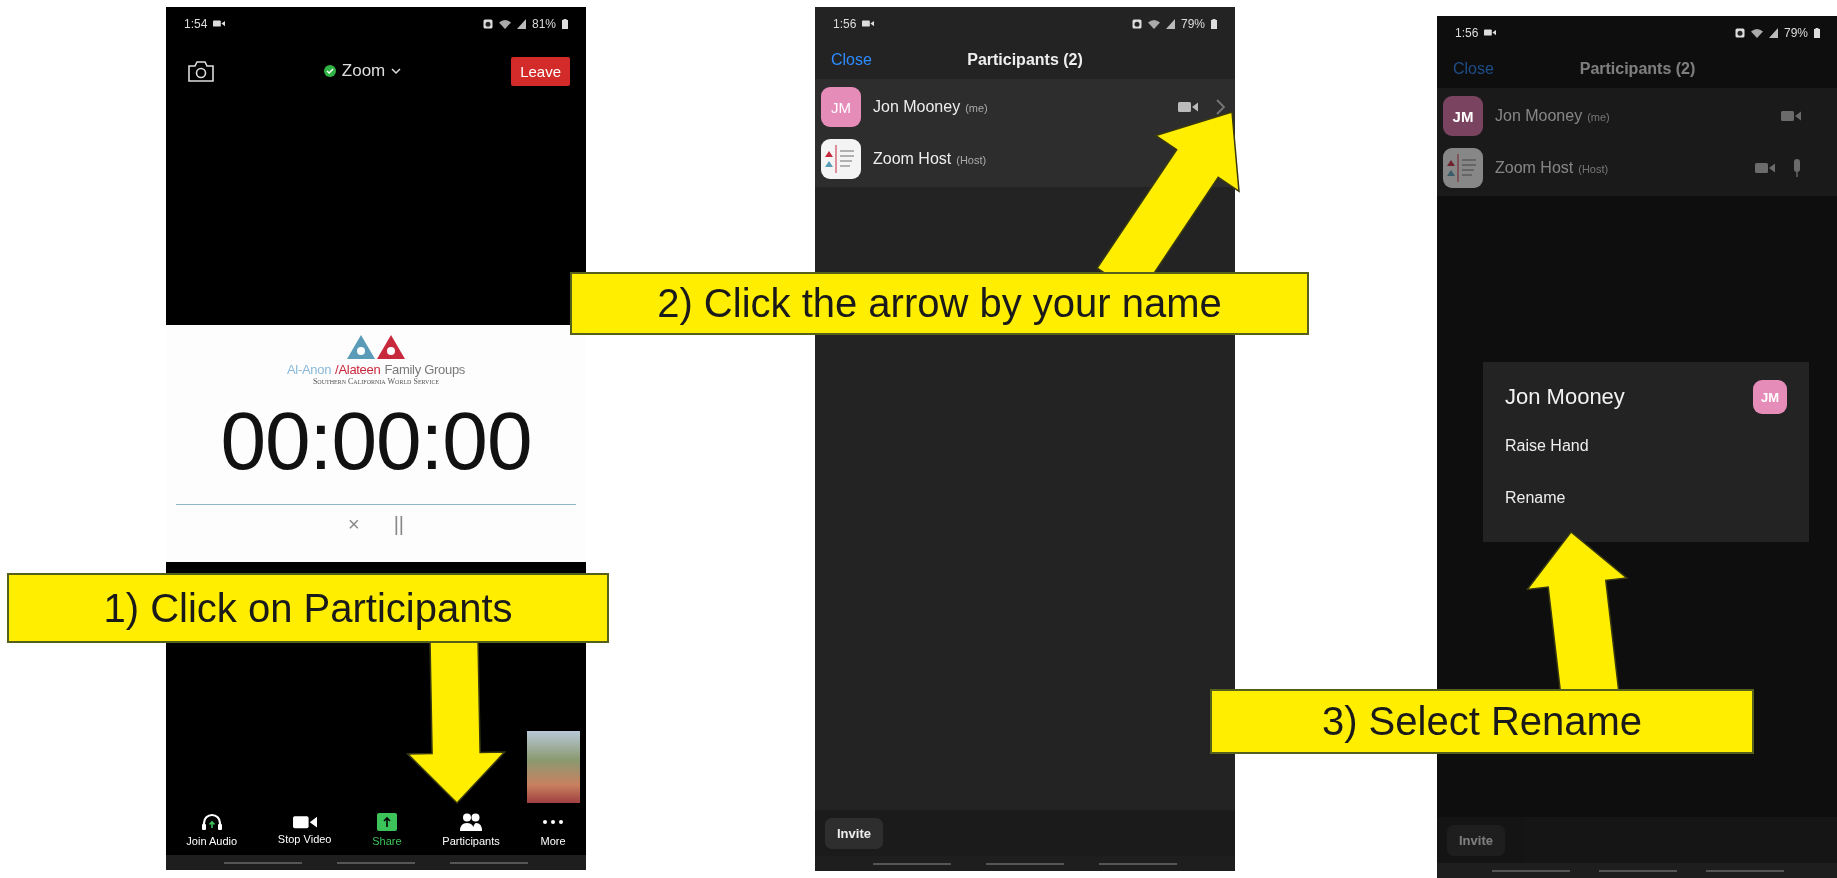  Describe the element at coordinates (363, 71) in the screenshot. I see `meeting-title: Zoom` at that location.